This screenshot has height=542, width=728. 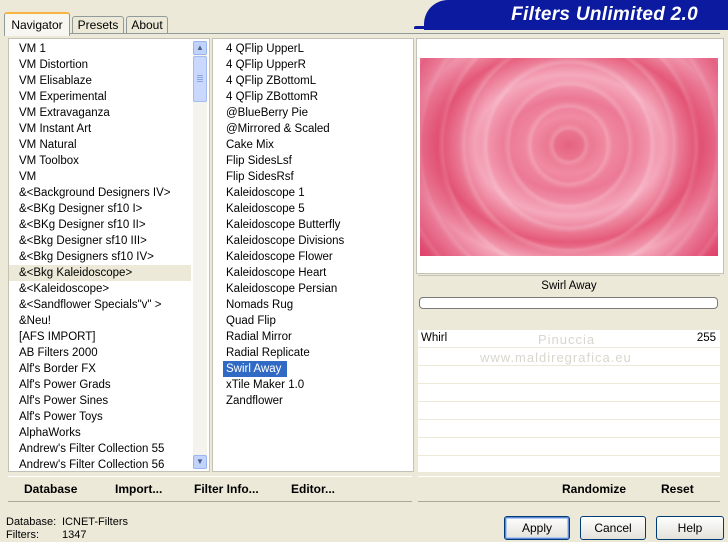 What do you see at coordinates (313, 145) in the screenshot?
I see `filter-item: Cake Mix` at bounding box center [313, 145].